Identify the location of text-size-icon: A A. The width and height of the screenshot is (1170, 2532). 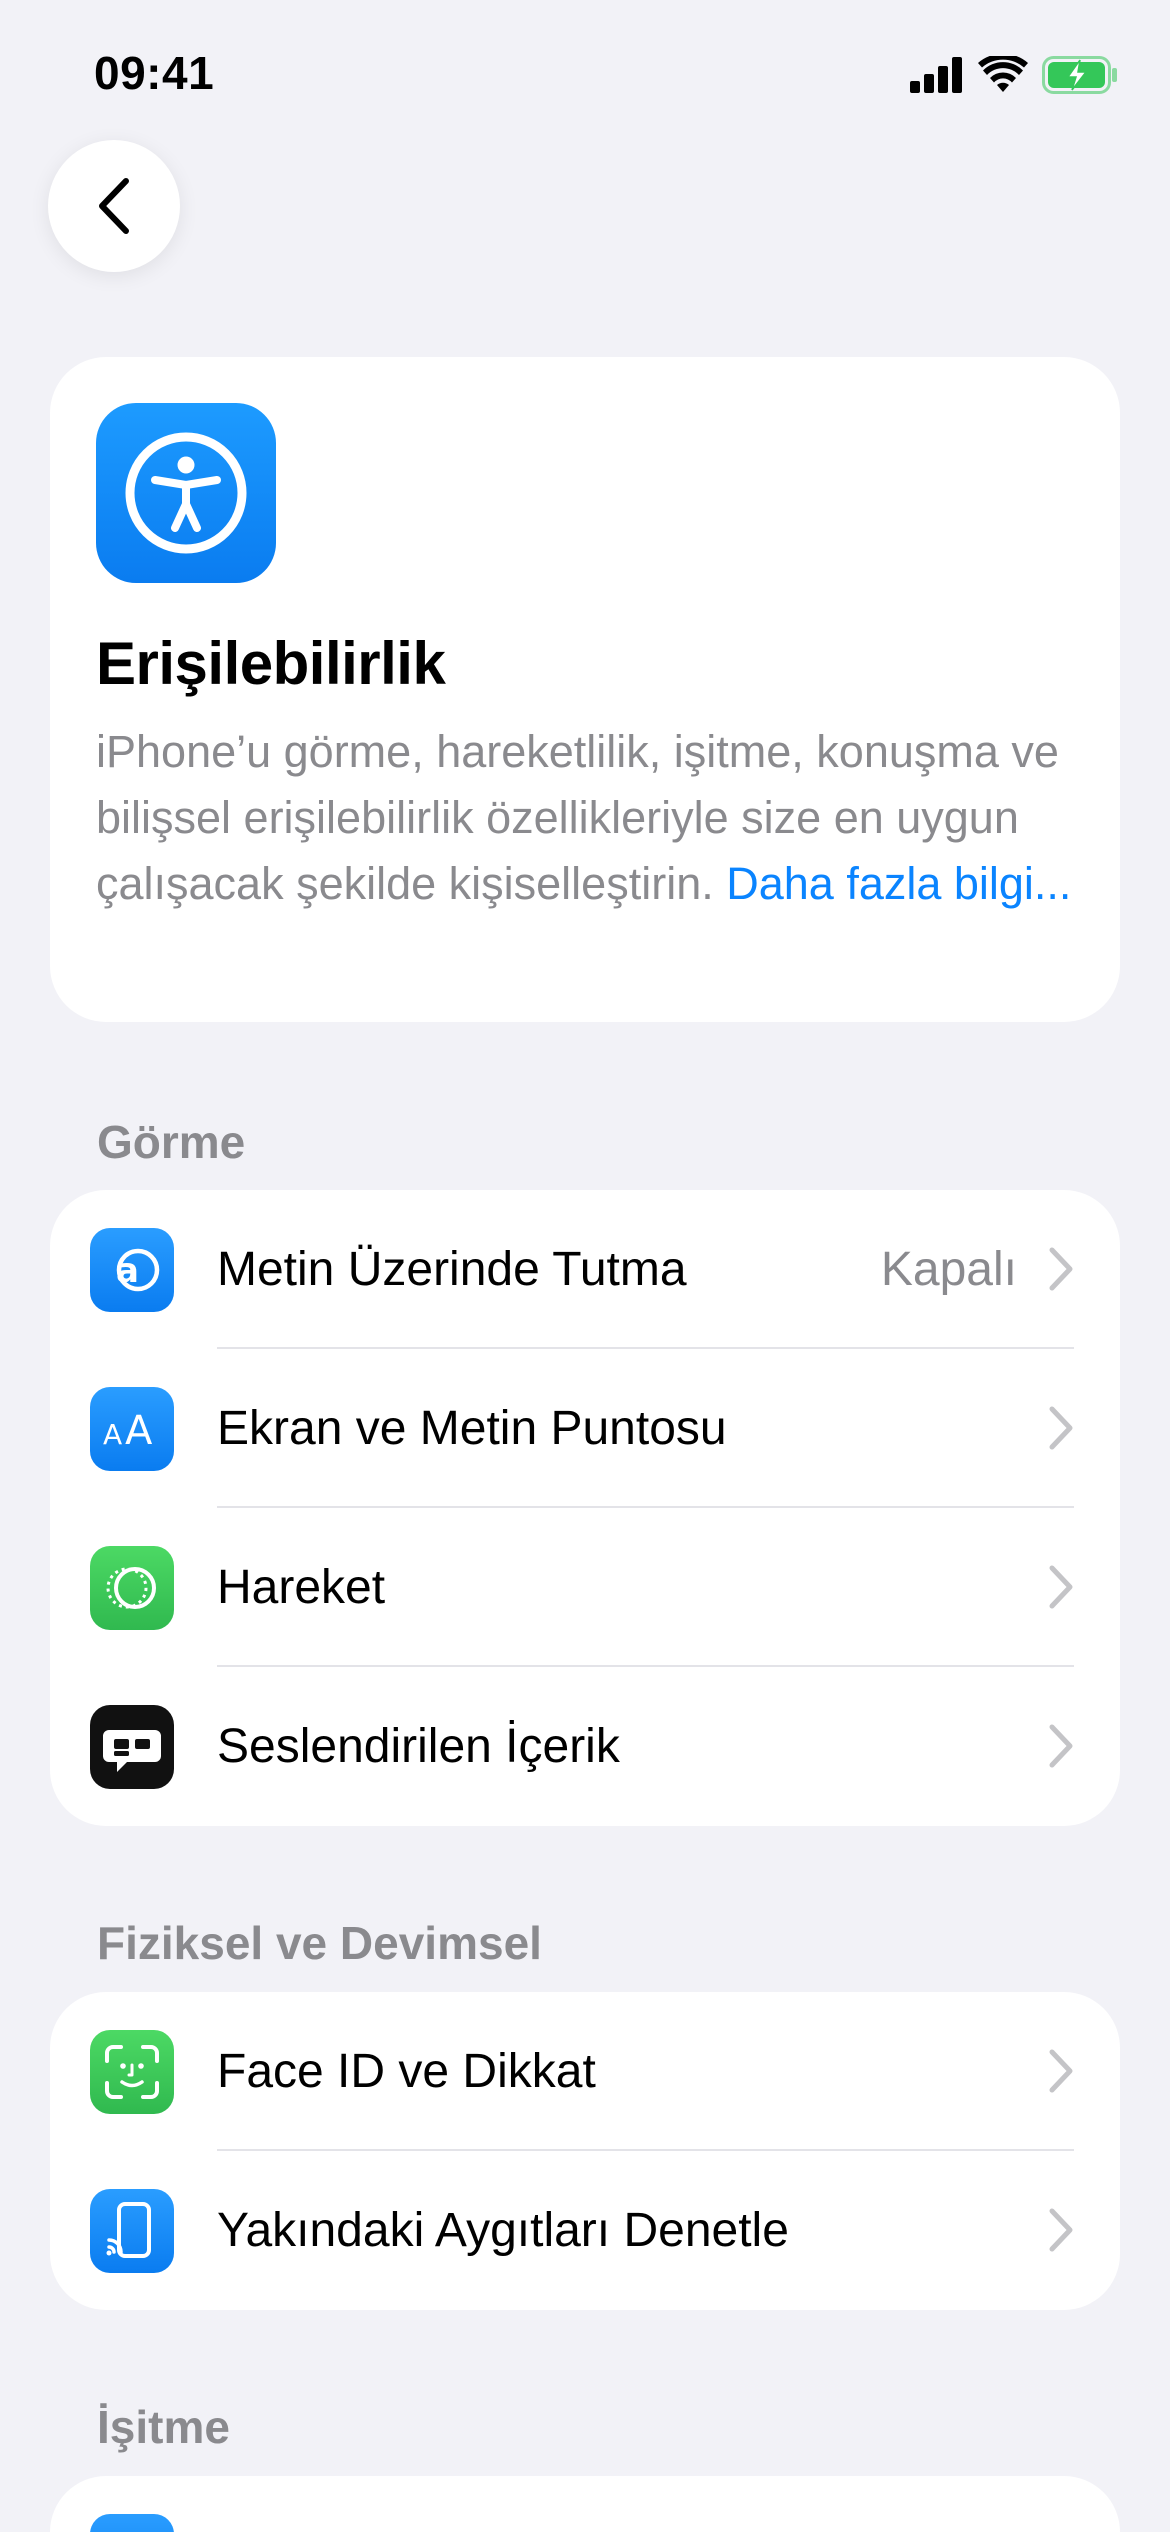
(132, 1429).